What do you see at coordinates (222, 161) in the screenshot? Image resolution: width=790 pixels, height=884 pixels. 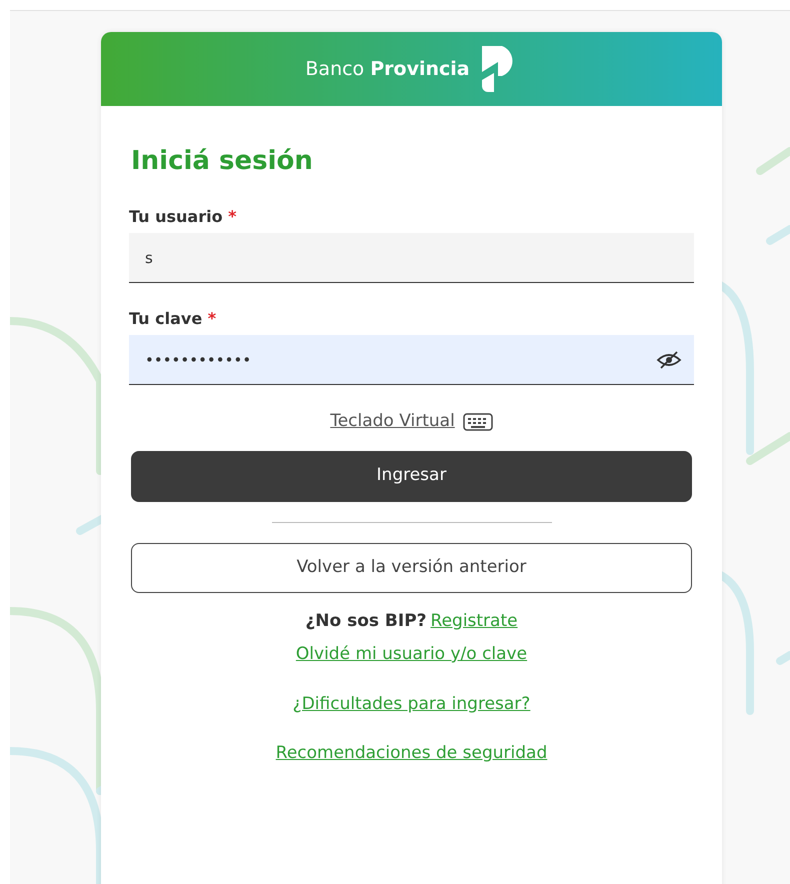 I see `page-title: Iniciá sesión` at bounding box center [222, 161].